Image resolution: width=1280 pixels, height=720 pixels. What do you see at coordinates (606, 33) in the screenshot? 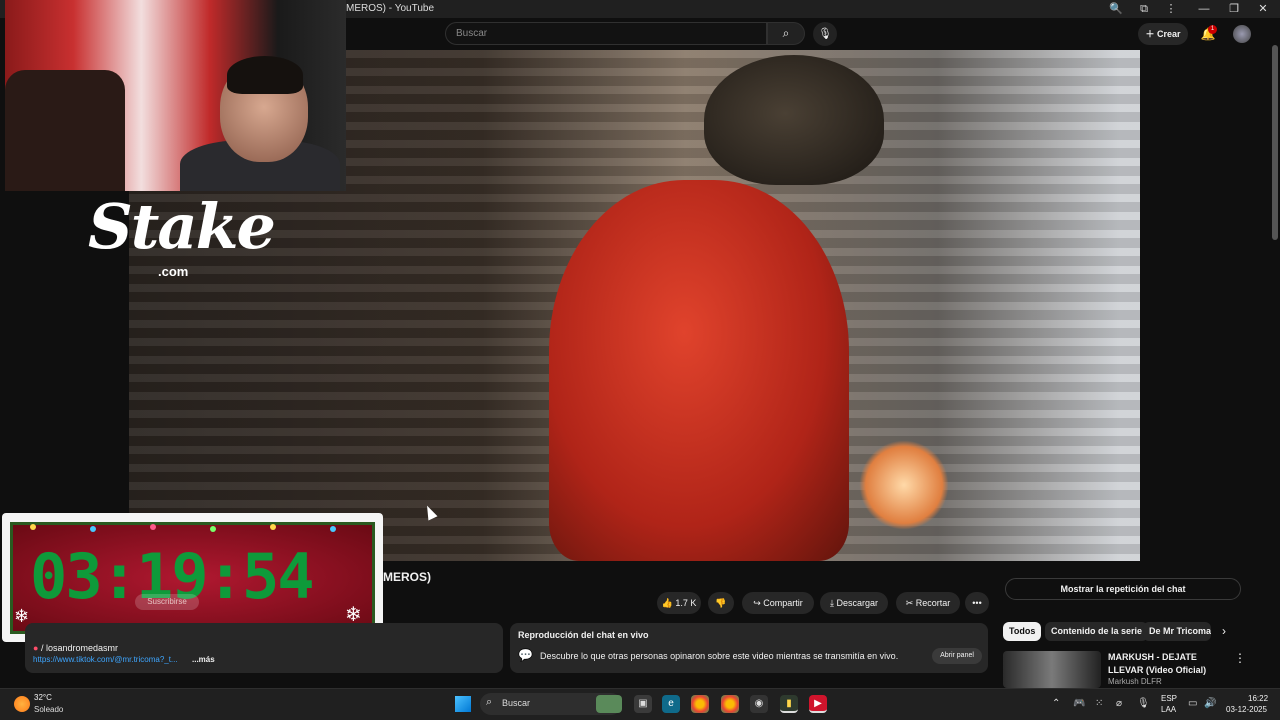
I see `search-input: Buscar` at bounding box center [606, 33].